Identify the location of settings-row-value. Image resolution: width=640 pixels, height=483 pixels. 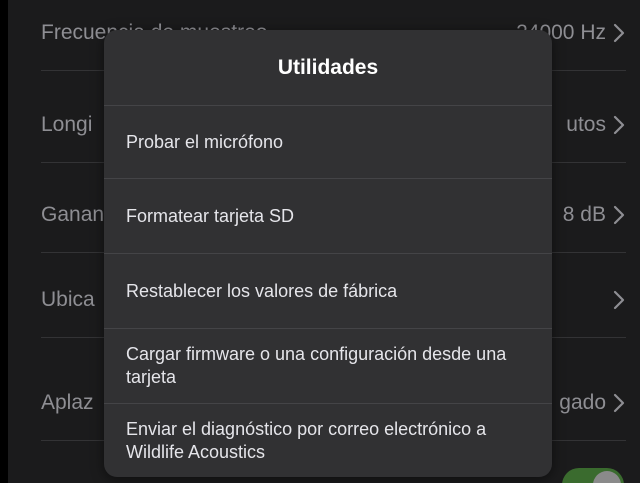
(616, 300).